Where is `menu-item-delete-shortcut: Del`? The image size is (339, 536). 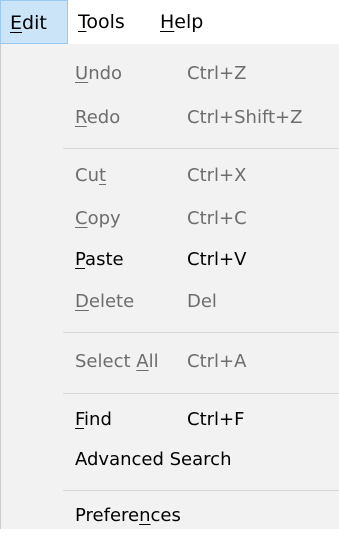
menu-item-delete-shortcut: Del is located at coordinates (202, 301).